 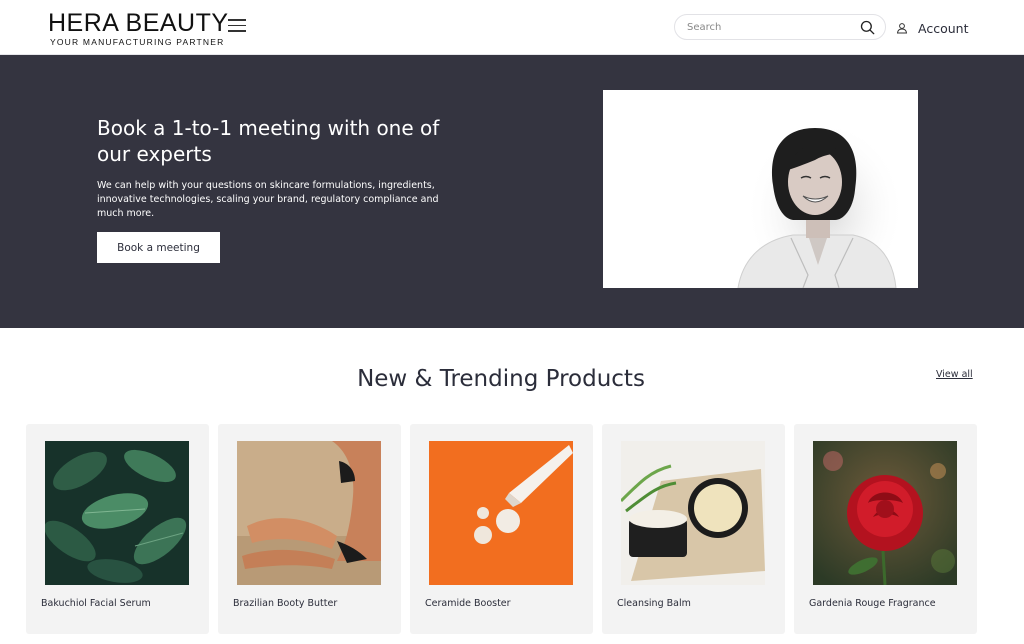 What do you see at coordinates (137, 42) in the screenshot?
I see `logo-tagline: YOUR MANUFACTURING PARTNER` at bounding box center [137, 42].